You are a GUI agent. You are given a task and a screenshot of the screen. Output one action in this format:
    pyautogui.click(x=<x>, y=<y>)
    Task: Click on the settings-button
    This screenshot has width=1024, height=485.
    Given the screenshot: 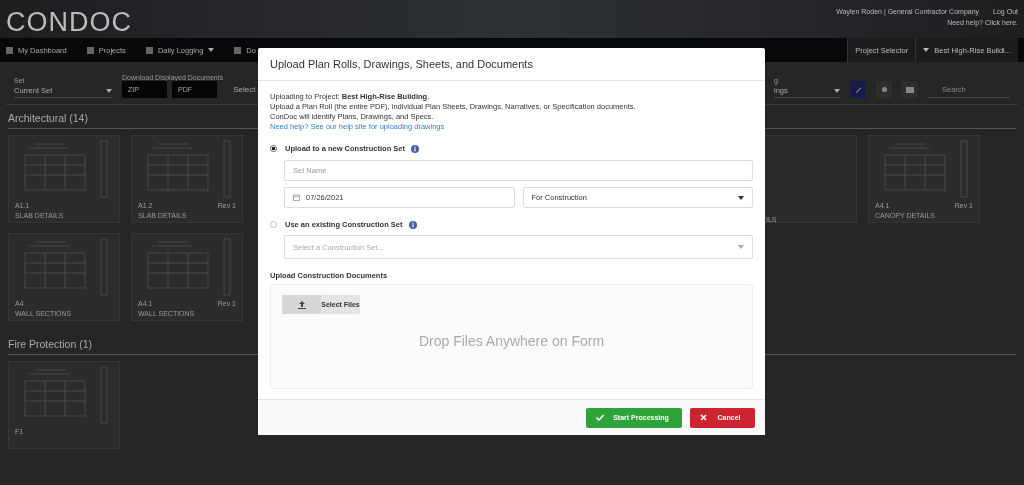 What is the action you would take?
    pyautogui.click(x=884, y=89)
    